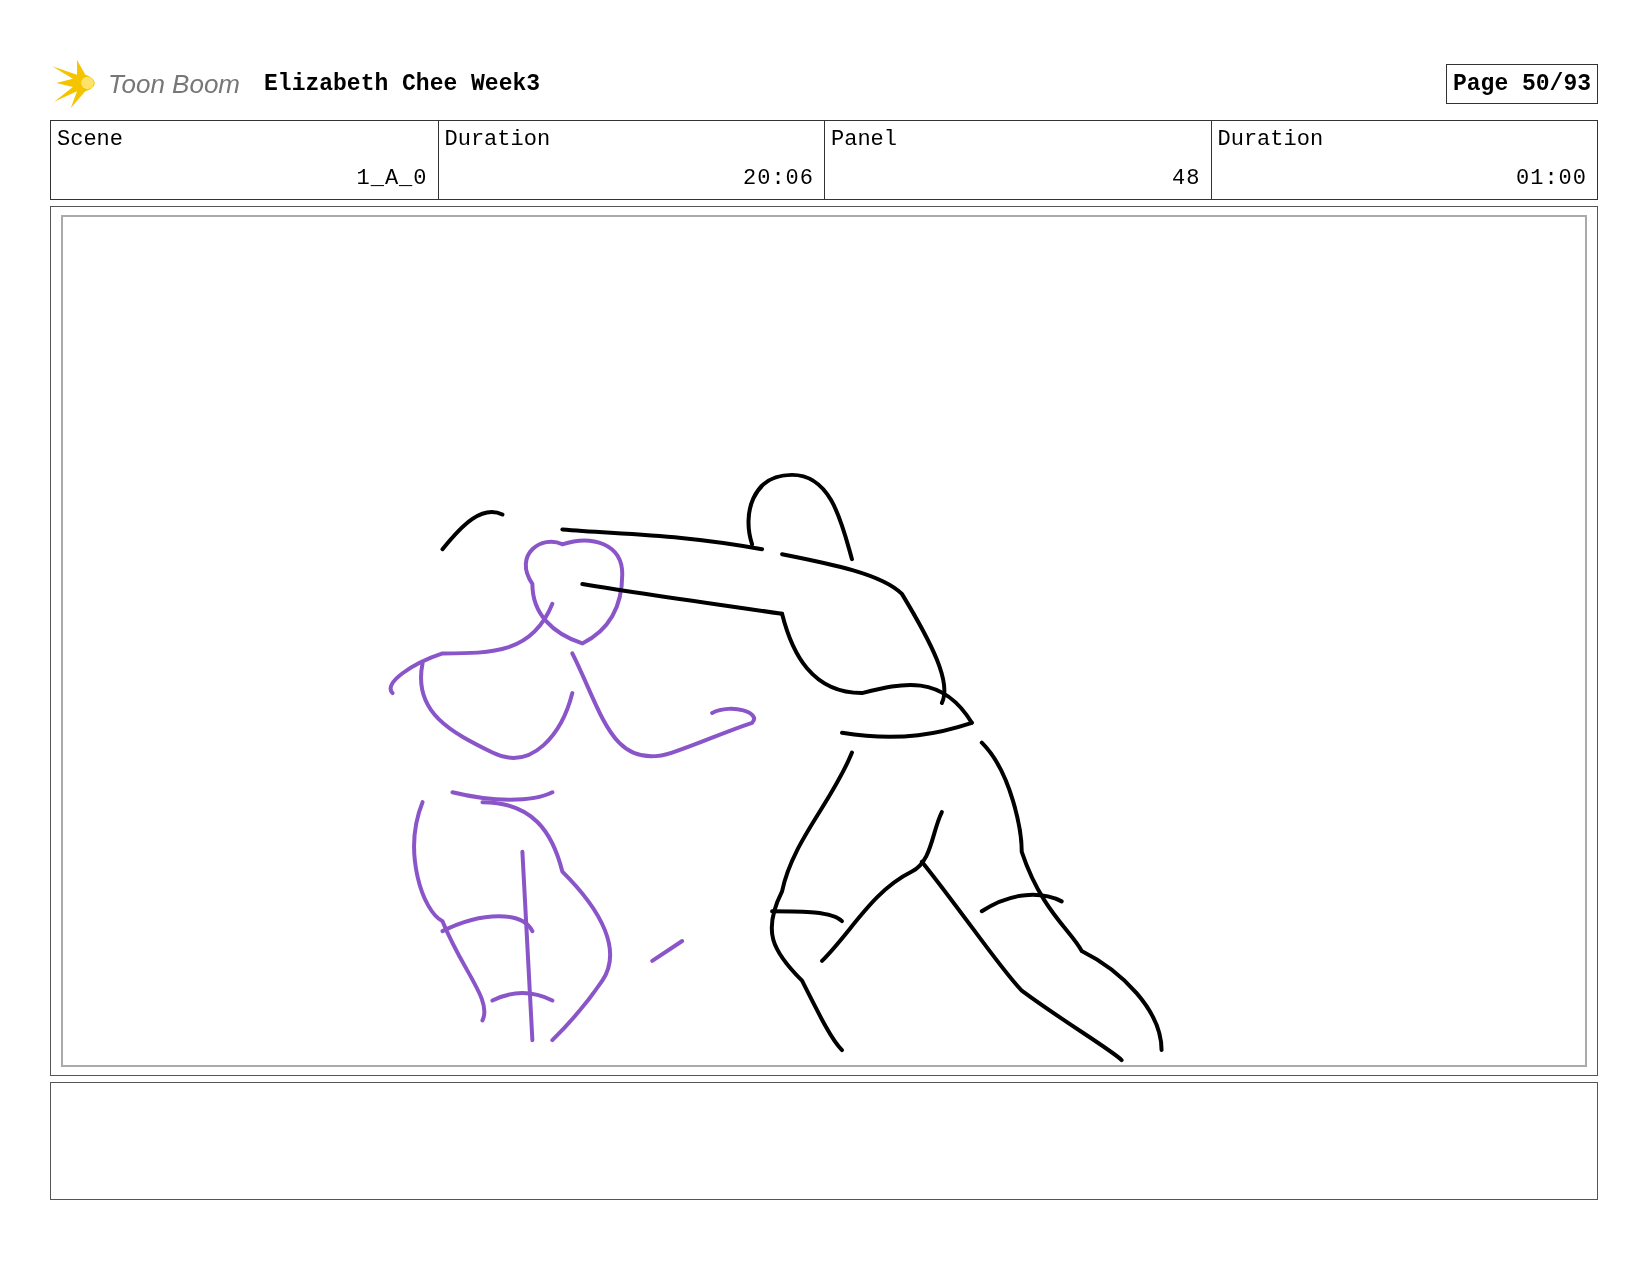  What do you see at coordinates (1551, 178) in the screenshot?
I see `table-value: 01:00` at bounding box center [1551, 178].